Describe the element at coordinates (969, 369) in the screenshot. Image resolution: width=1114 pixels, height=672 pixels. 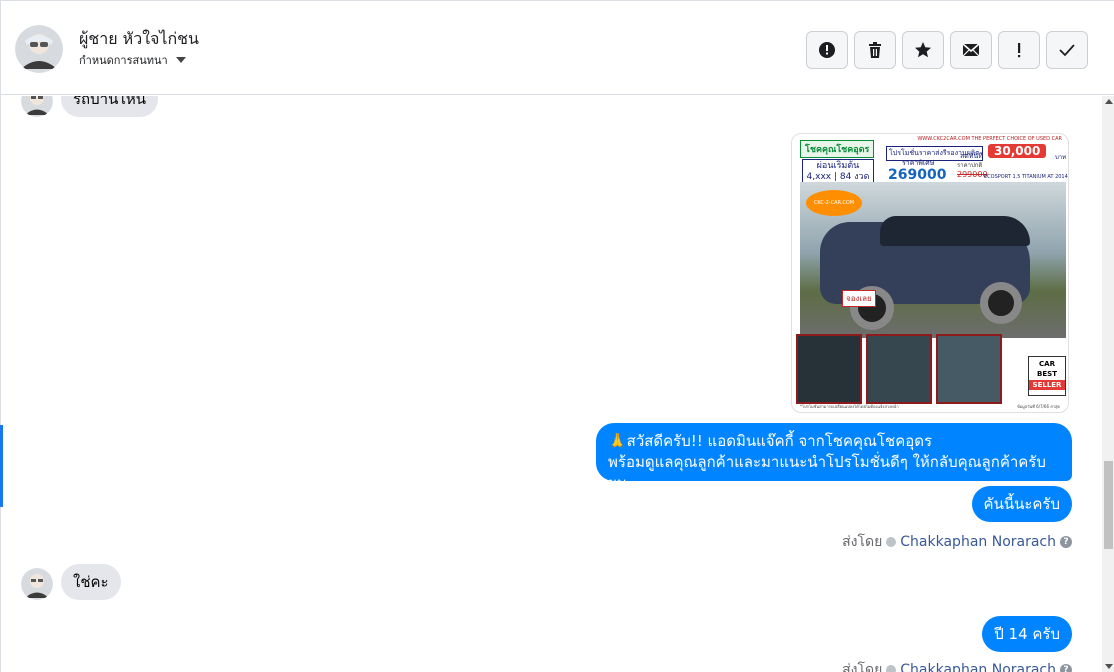
I see `ad-thumbnail-interior` at that location.